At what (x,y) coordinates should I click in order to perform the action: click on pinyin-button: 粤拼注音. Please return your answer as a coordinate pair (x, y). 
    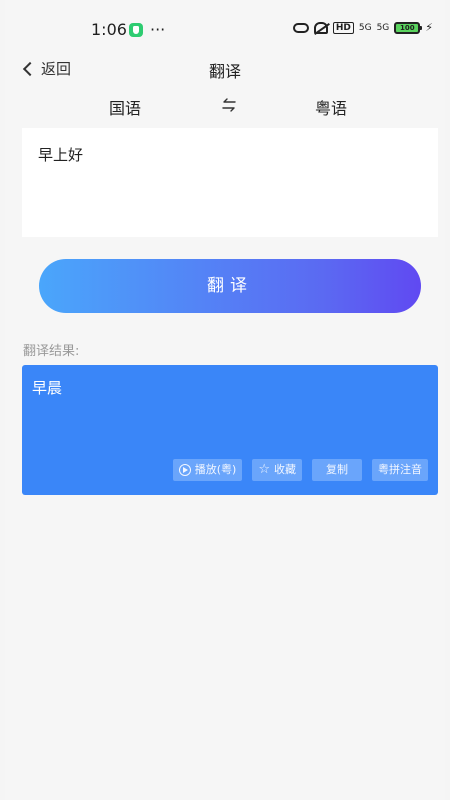
    Looking at the image, I should click on (400, 470).